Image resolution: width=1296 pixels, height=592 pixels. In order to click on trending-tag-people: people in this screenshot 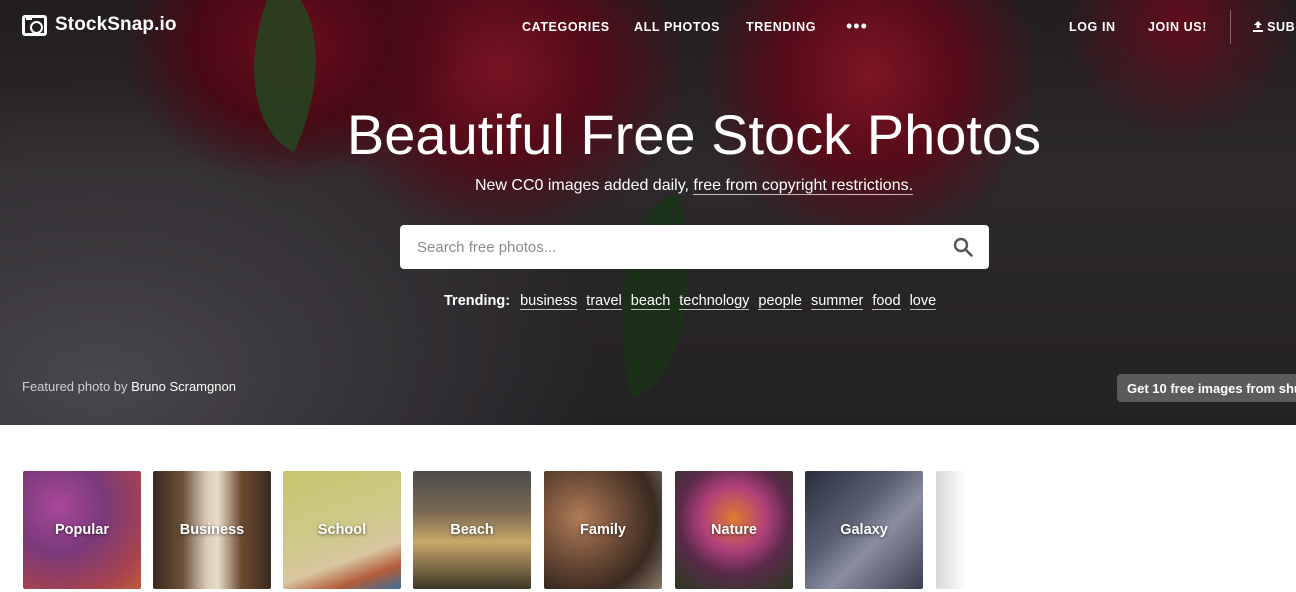, I will do `click(780, 301)`.